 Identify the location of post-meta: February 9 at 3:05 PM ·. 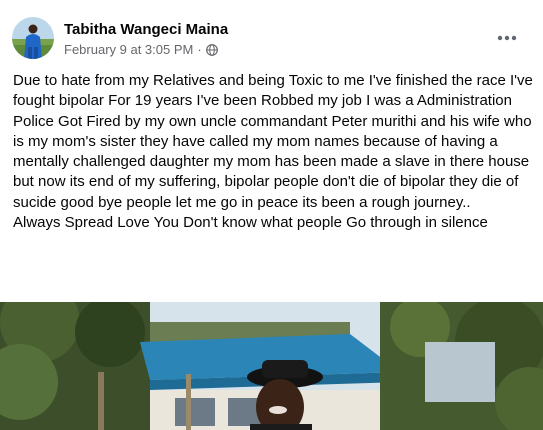
(141, 49).